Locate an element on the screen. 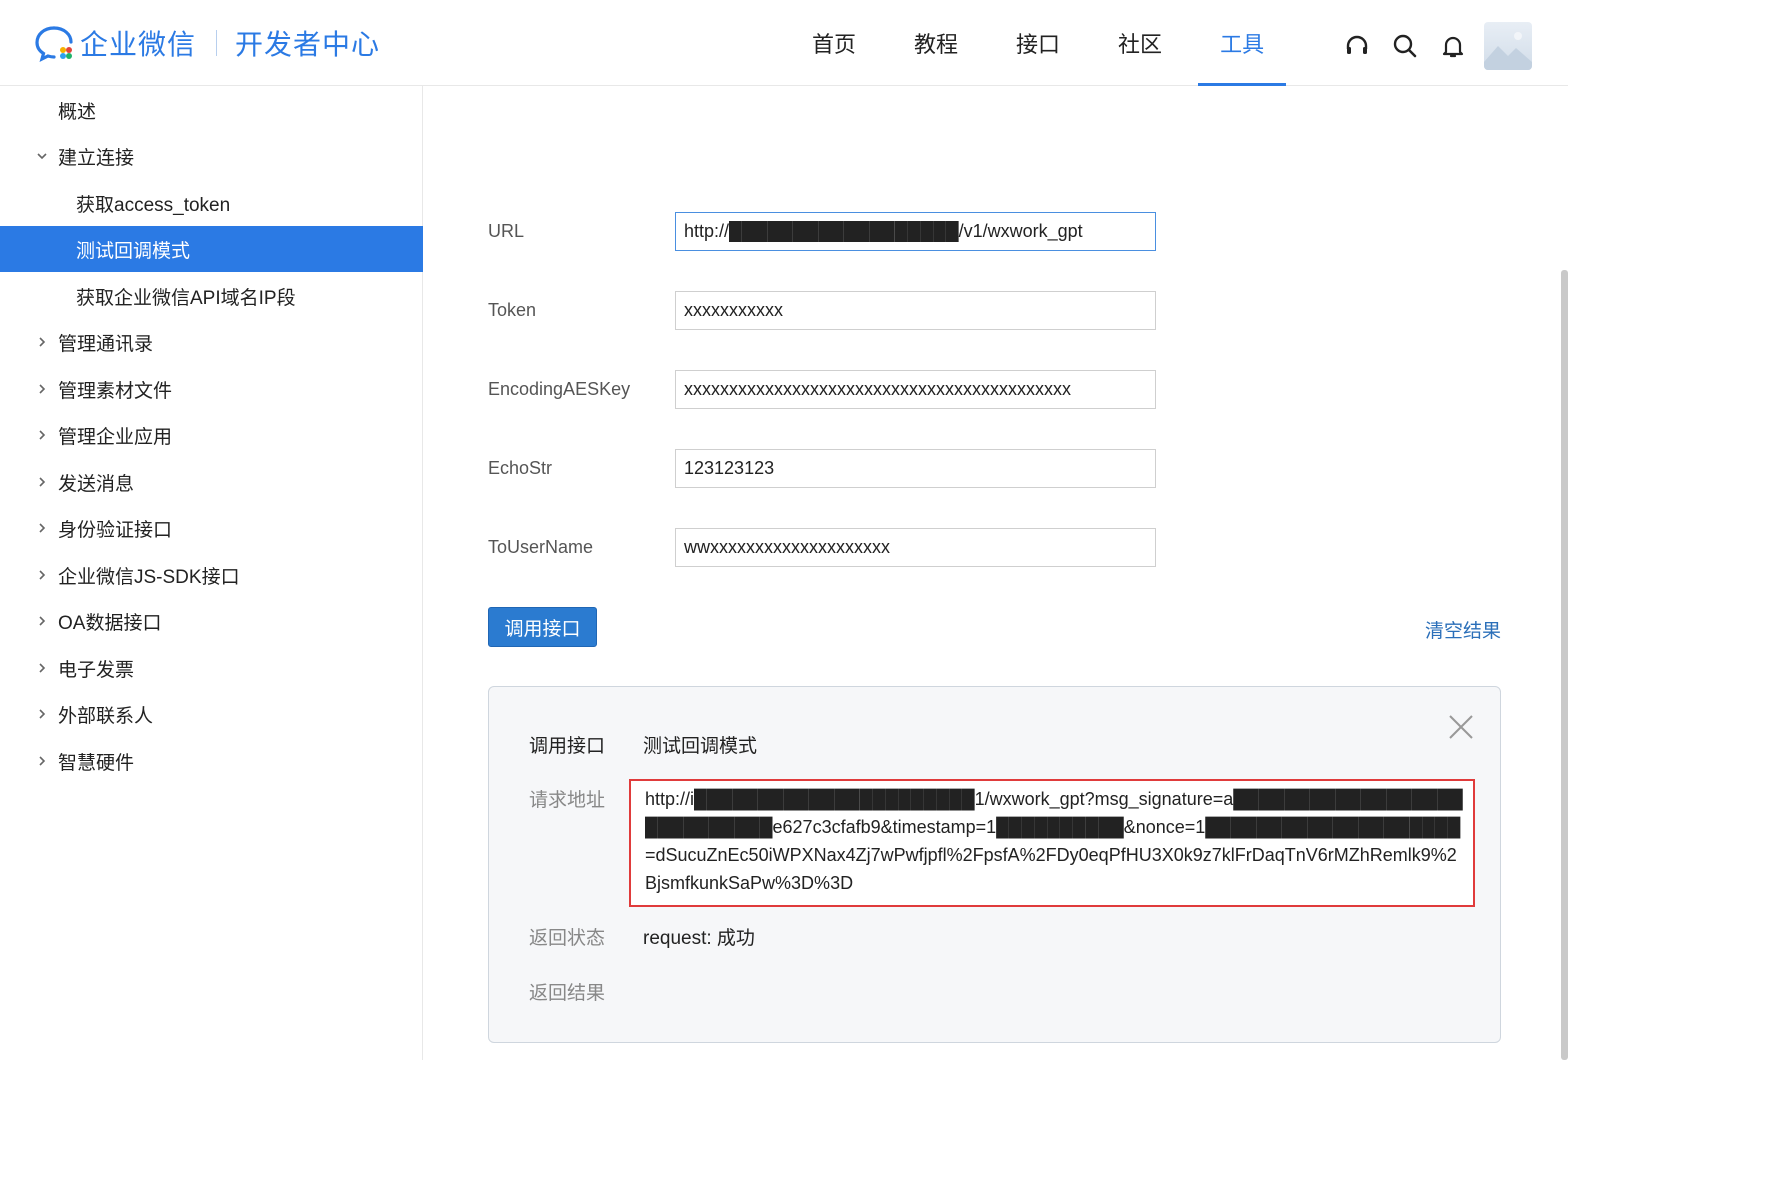 Image resolution: width=1766 pixels, height=1194 pixels. nav-tutorials: 教程 is located at coordinates (936, 43).